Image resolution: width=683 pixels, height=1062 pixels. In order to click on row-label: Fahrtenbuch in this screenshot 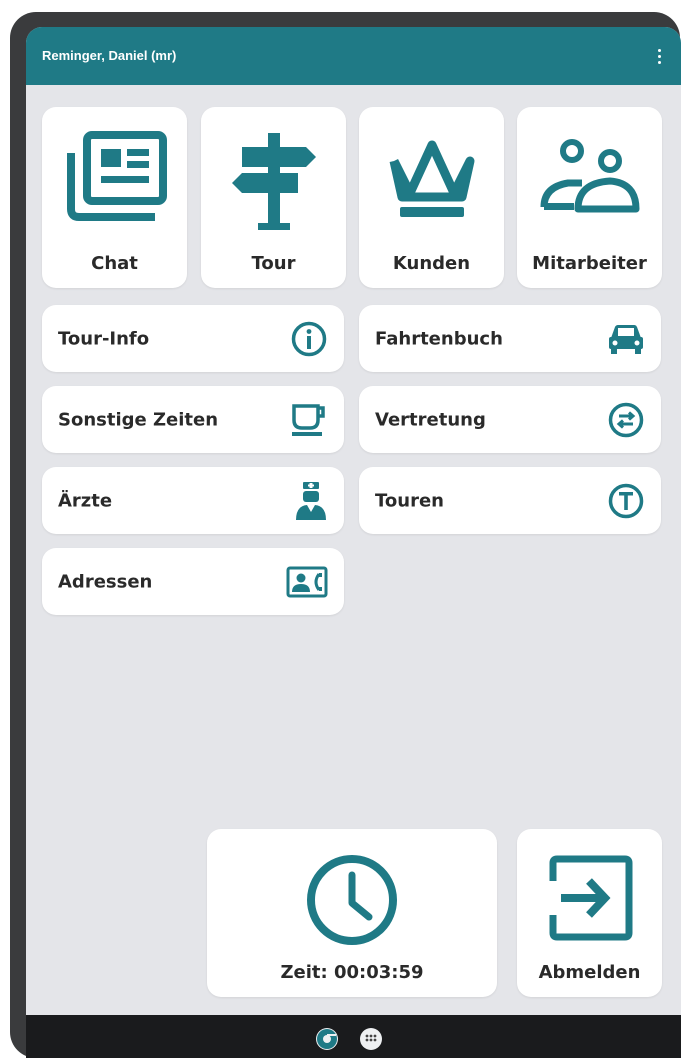, I will do `click(439, 338)`.